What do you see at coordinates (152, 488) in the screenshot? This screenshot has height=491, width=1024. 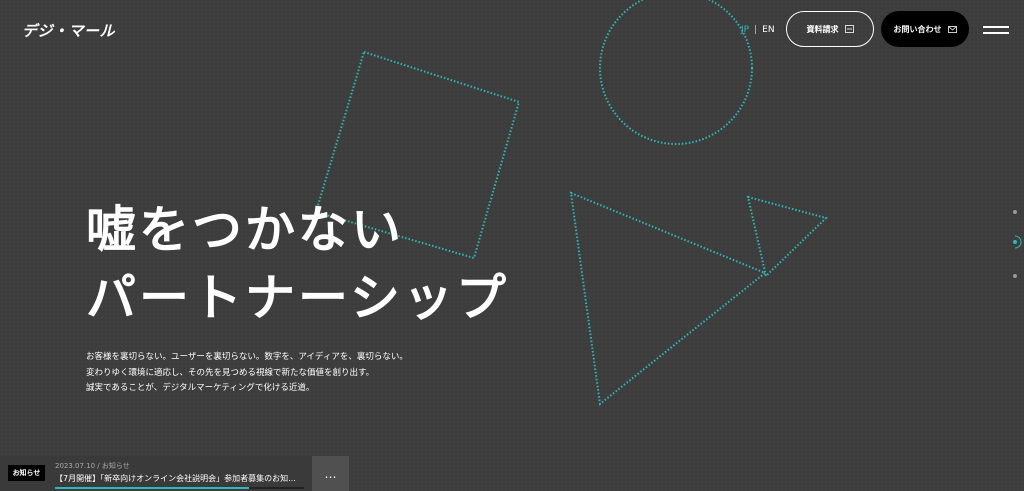 I see `news-progress-fill` at bounding box center [152, 488].